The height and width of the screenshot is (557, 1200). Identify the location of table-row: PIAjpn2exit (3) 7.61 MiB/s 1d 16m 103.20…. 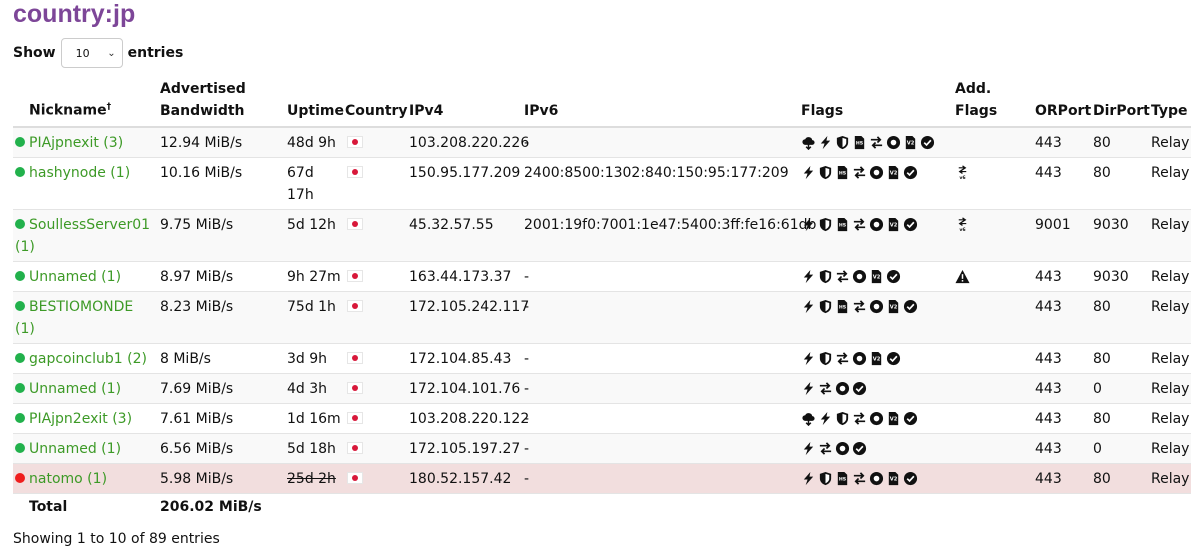
(602, 418).